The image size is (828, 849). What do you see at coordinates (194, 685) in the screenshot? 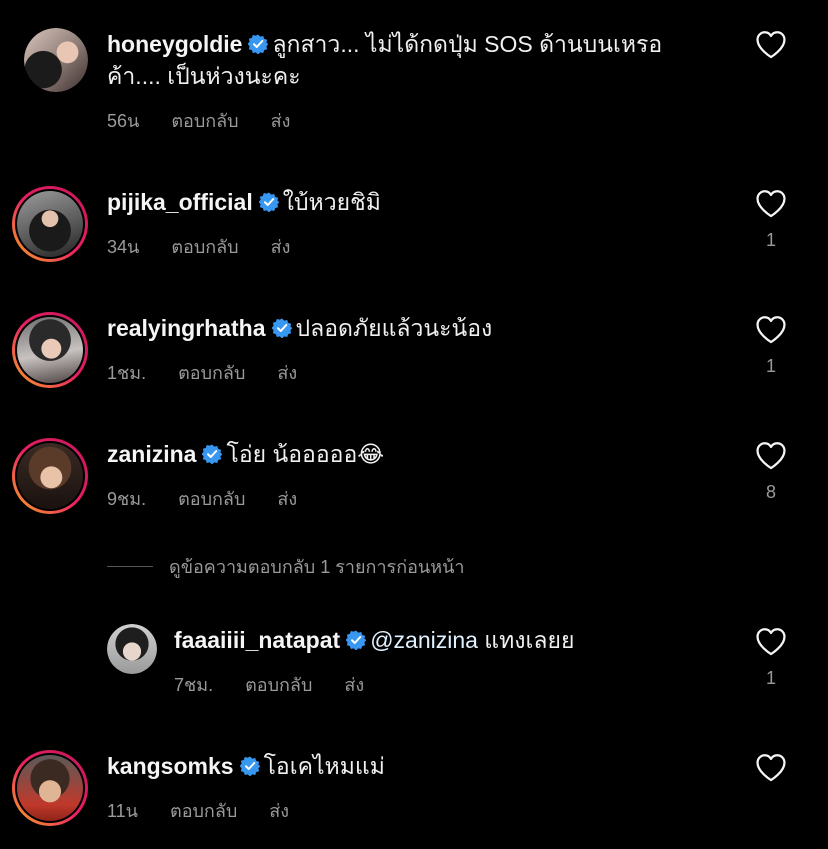
I see `timestamp: 7ชม.` at bounding box center [194, 685].